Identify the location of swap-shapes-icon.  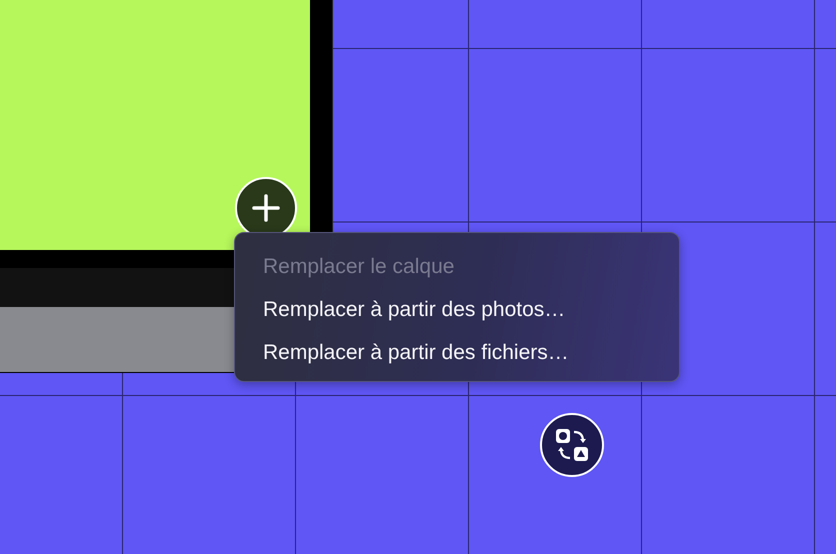
(572, 445).